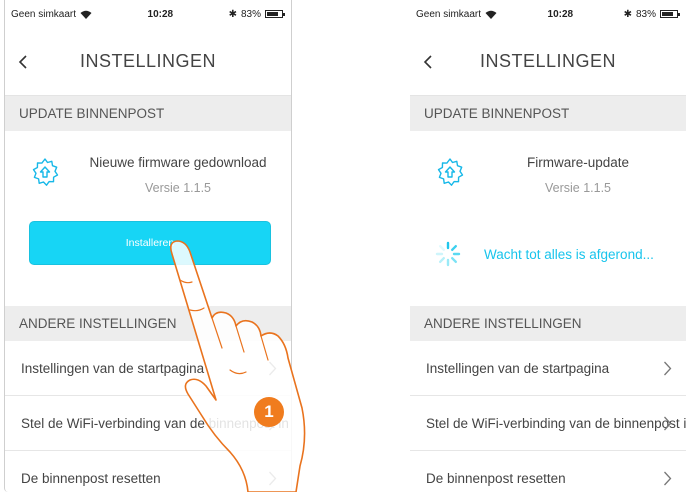 The image size is (686, 492). Describe the element at coordinates (448, 254) in the screenshot. I see `loading-spinner-icon` at that location.